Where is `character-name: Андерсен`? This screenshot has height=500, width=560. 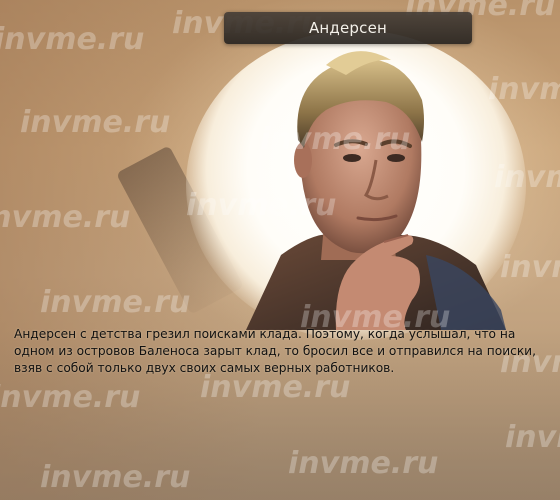
character-name: Андерсен is located at coordinates (348, 28).